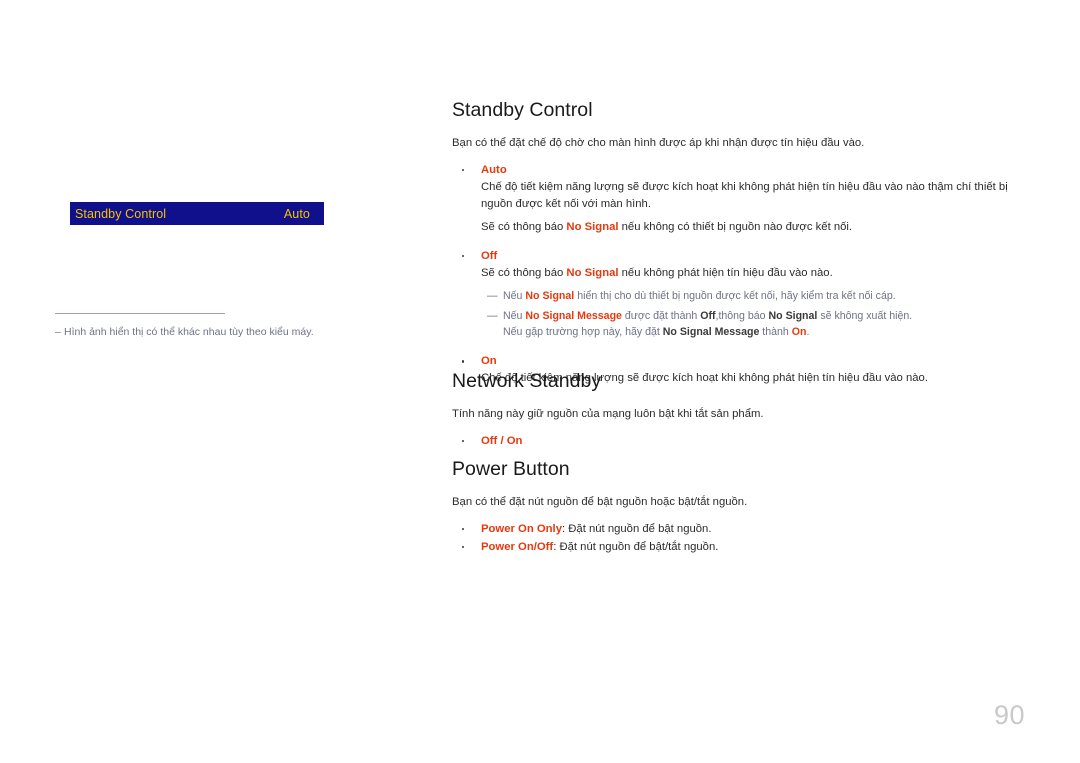  What do you see at coordinates (636, 528) in the screenshot?
I see `option-description-power-on-only: : Đặt nút nguồn để bật nguồn.` at bounding box center [636, 528].